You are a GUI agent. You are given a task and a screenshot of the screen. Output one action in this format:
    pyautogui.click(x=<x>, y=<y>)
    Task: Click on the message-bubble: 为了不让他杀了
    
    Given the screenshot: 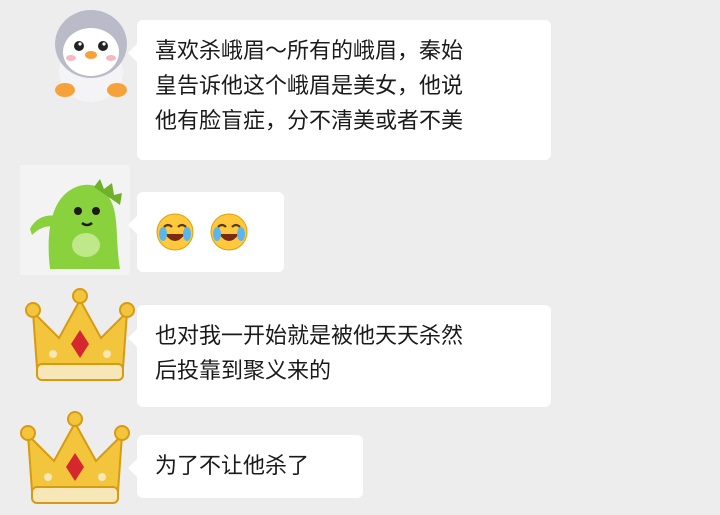 What is the action you would take?
    pyautogui.click(x=245, y=466)
    